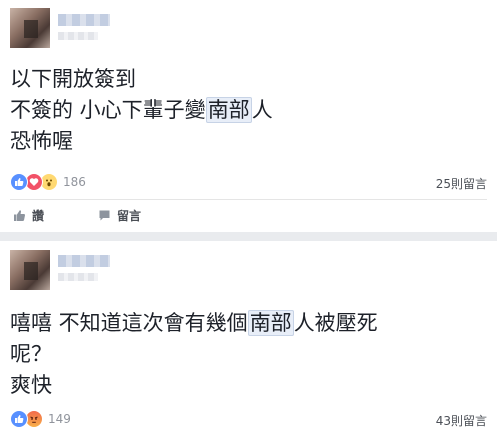 The height and width of the screenshot is (434, 497). Describe the element at coordinates (28, 215) in the screenshot. I see `like-button: 讚` at that location.